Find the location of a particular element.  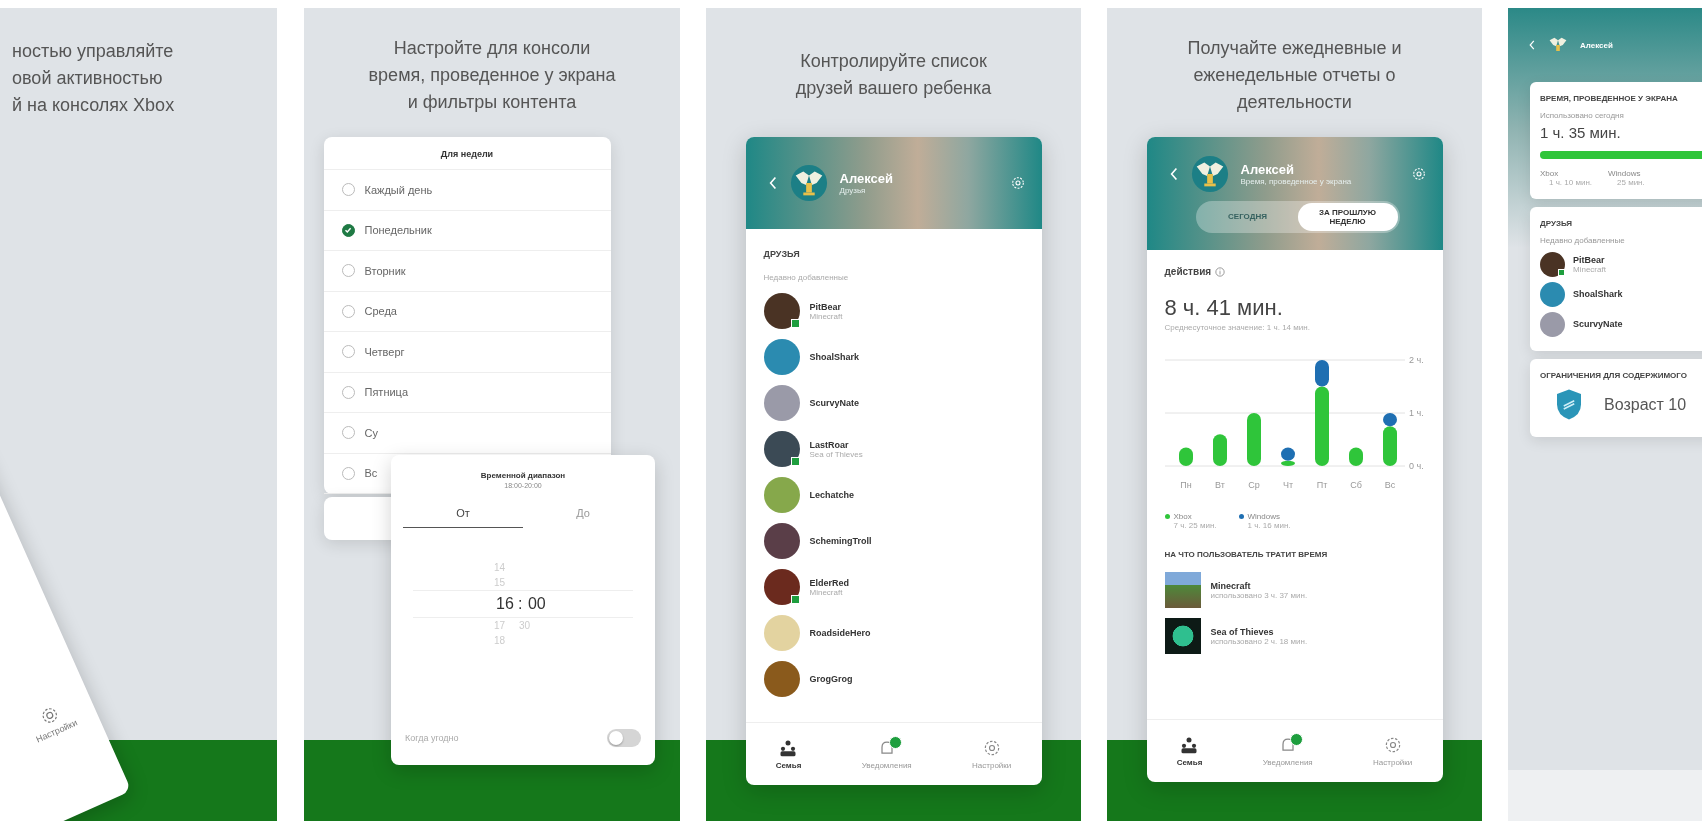

card-title: Для недели is located at coordinates (467, 153).